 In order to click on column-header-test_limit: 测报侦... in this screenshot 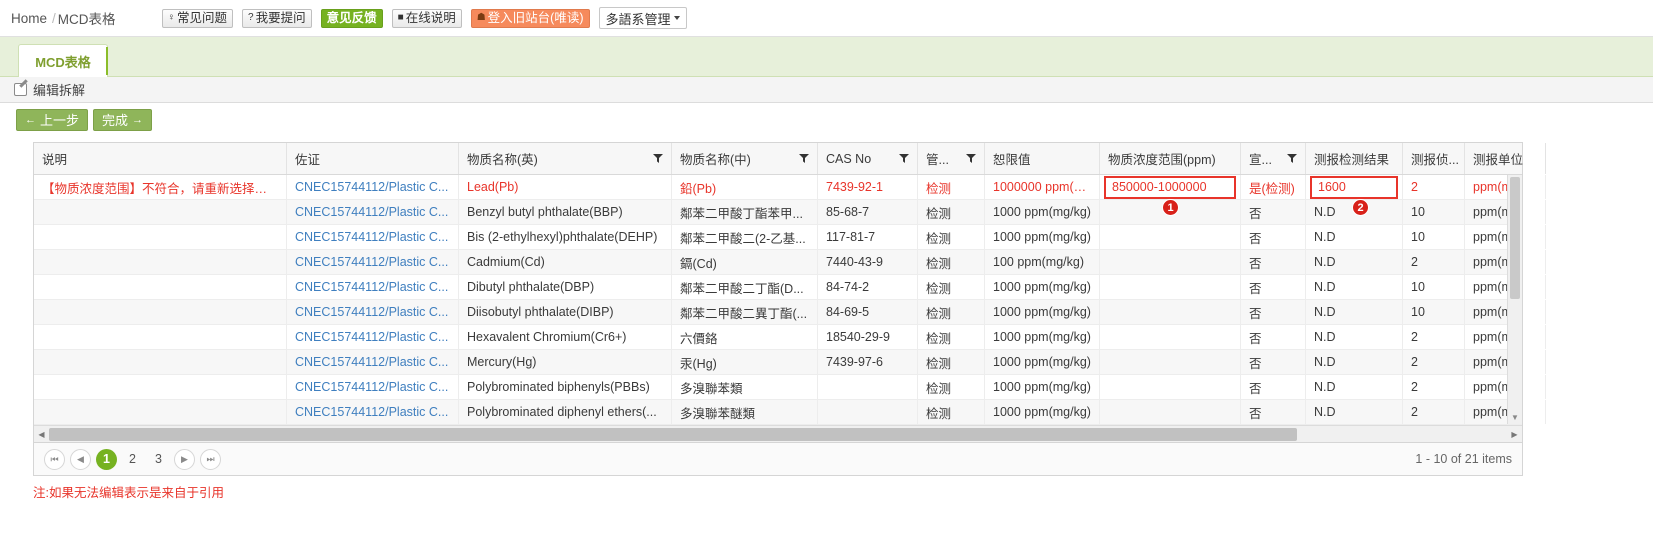, I will do `click(1434, 158)`.